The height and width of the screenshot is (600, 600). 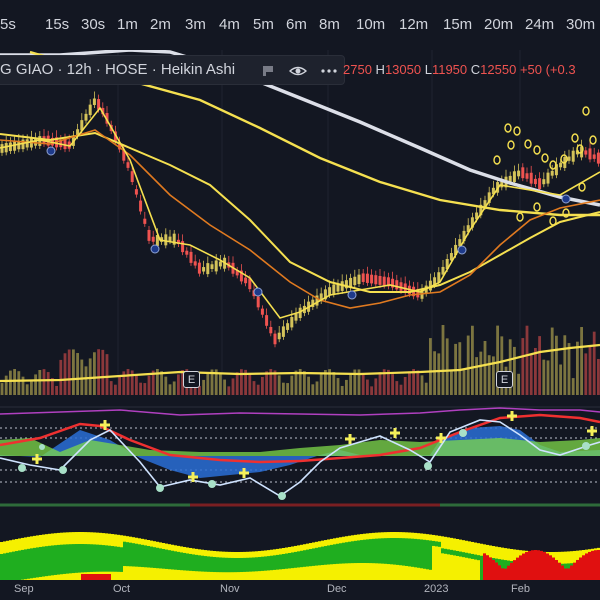 I want to click on timeframe-5m: 5m, so click(x=263, y=24).